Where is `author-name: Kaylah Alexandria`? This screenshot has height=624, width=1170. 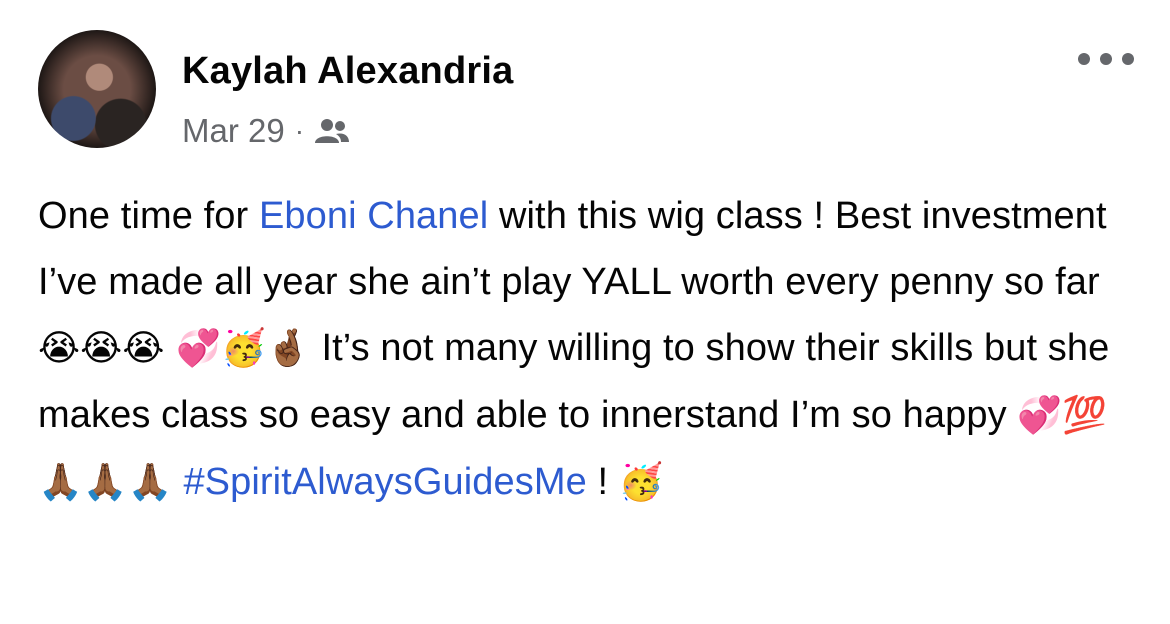 author-name: Kaylah Alexandria is located at coordinates (347, 71).